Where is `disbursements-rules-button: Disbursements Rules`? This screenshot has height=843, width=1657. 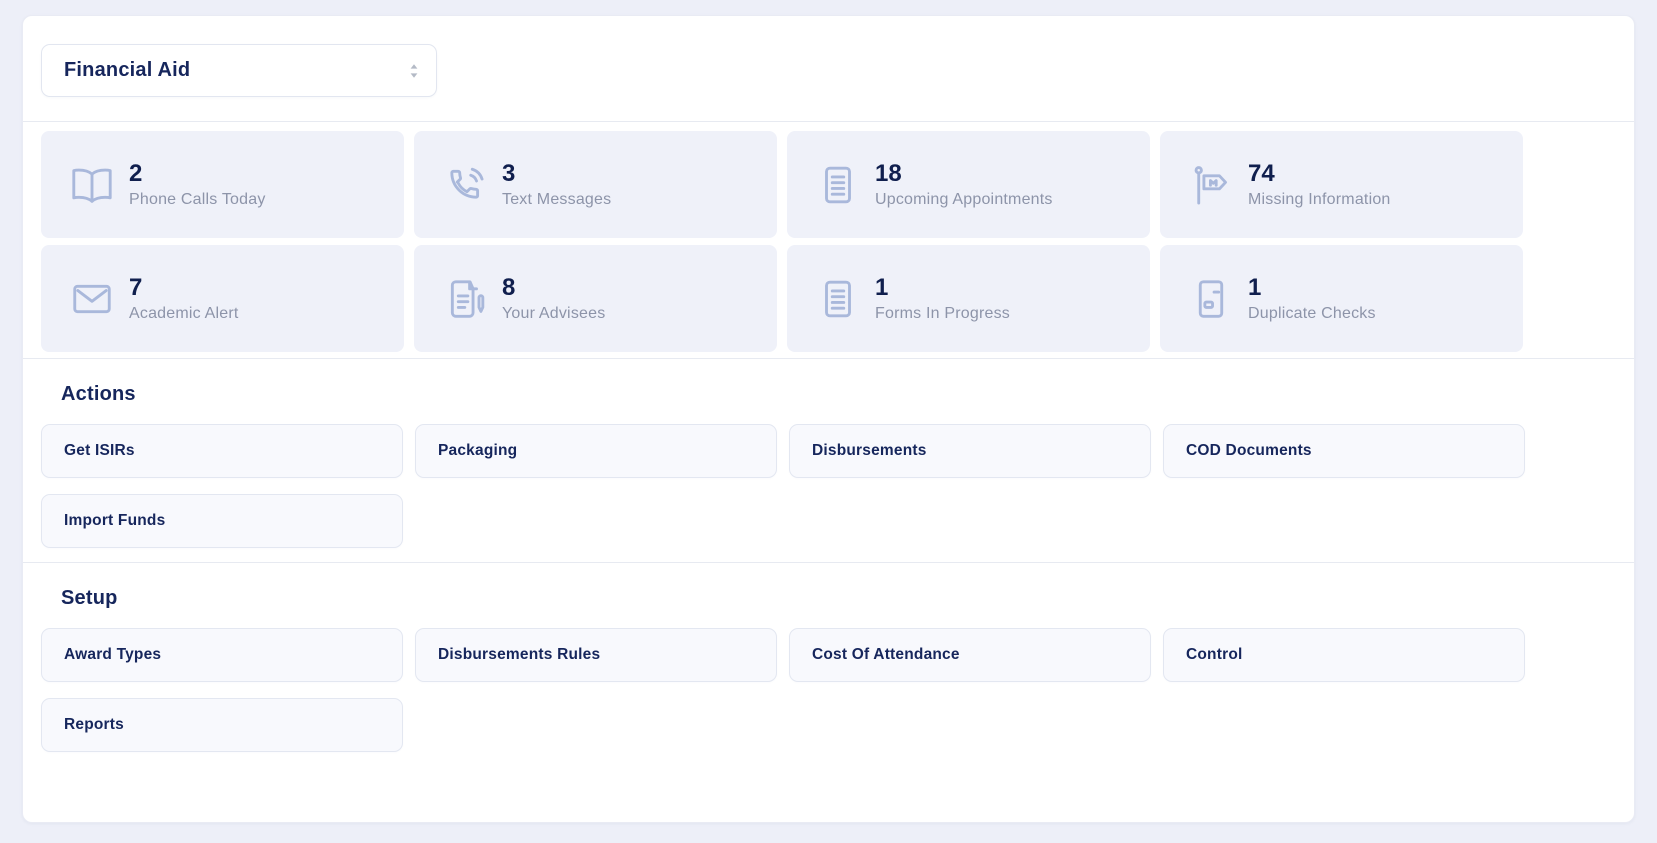
disbursements-rules-button: Disbursements Rules is located at coordinates (596, 655).